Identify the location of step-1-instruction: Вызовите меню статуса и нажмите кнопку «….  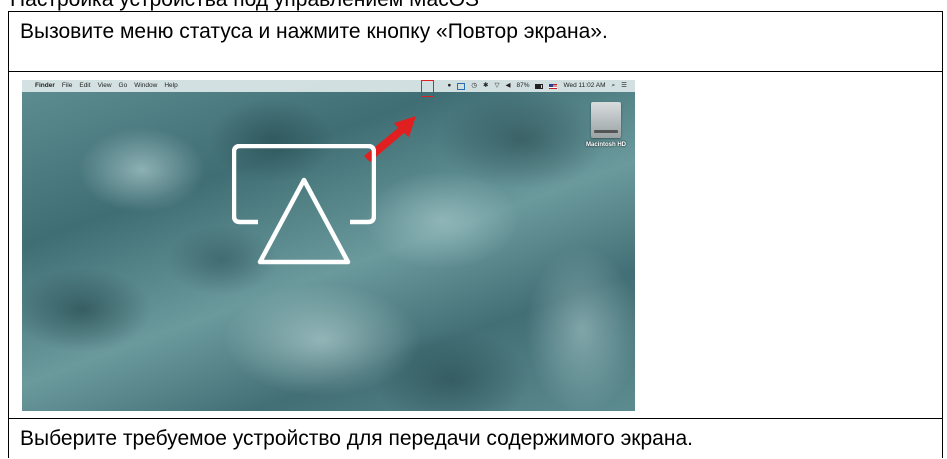
(314, 31).